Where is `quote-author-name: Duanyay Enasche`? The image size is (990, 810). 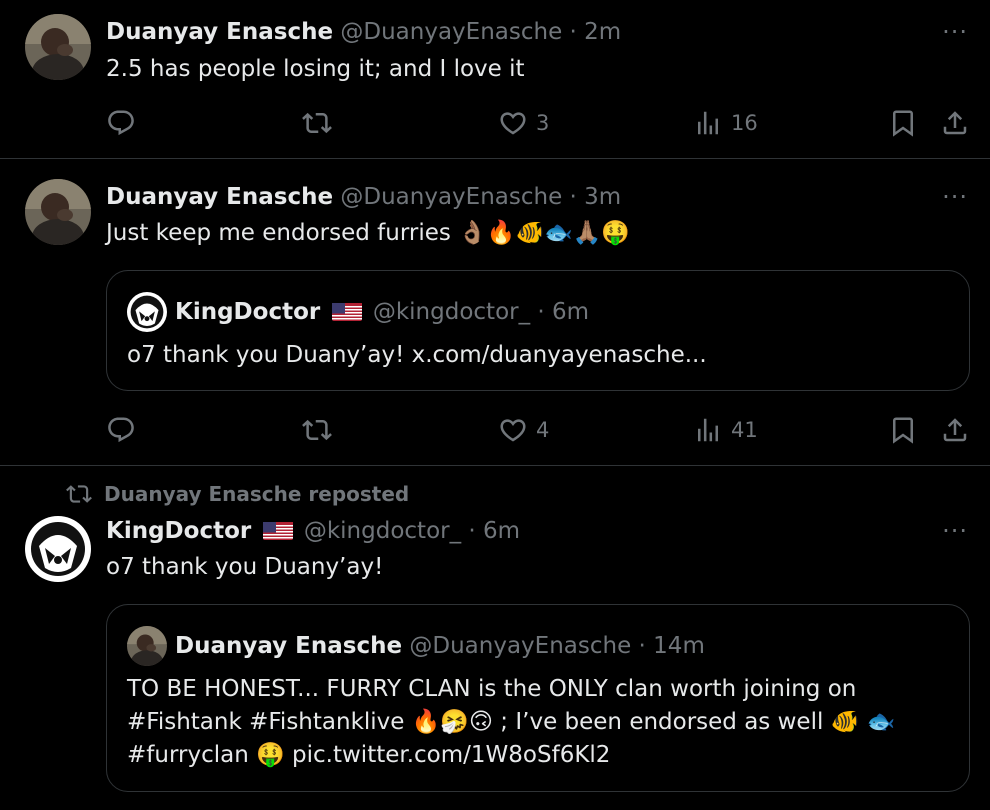 quote-author-name: Duanyay Enasche is located at coordinates (289, 646).